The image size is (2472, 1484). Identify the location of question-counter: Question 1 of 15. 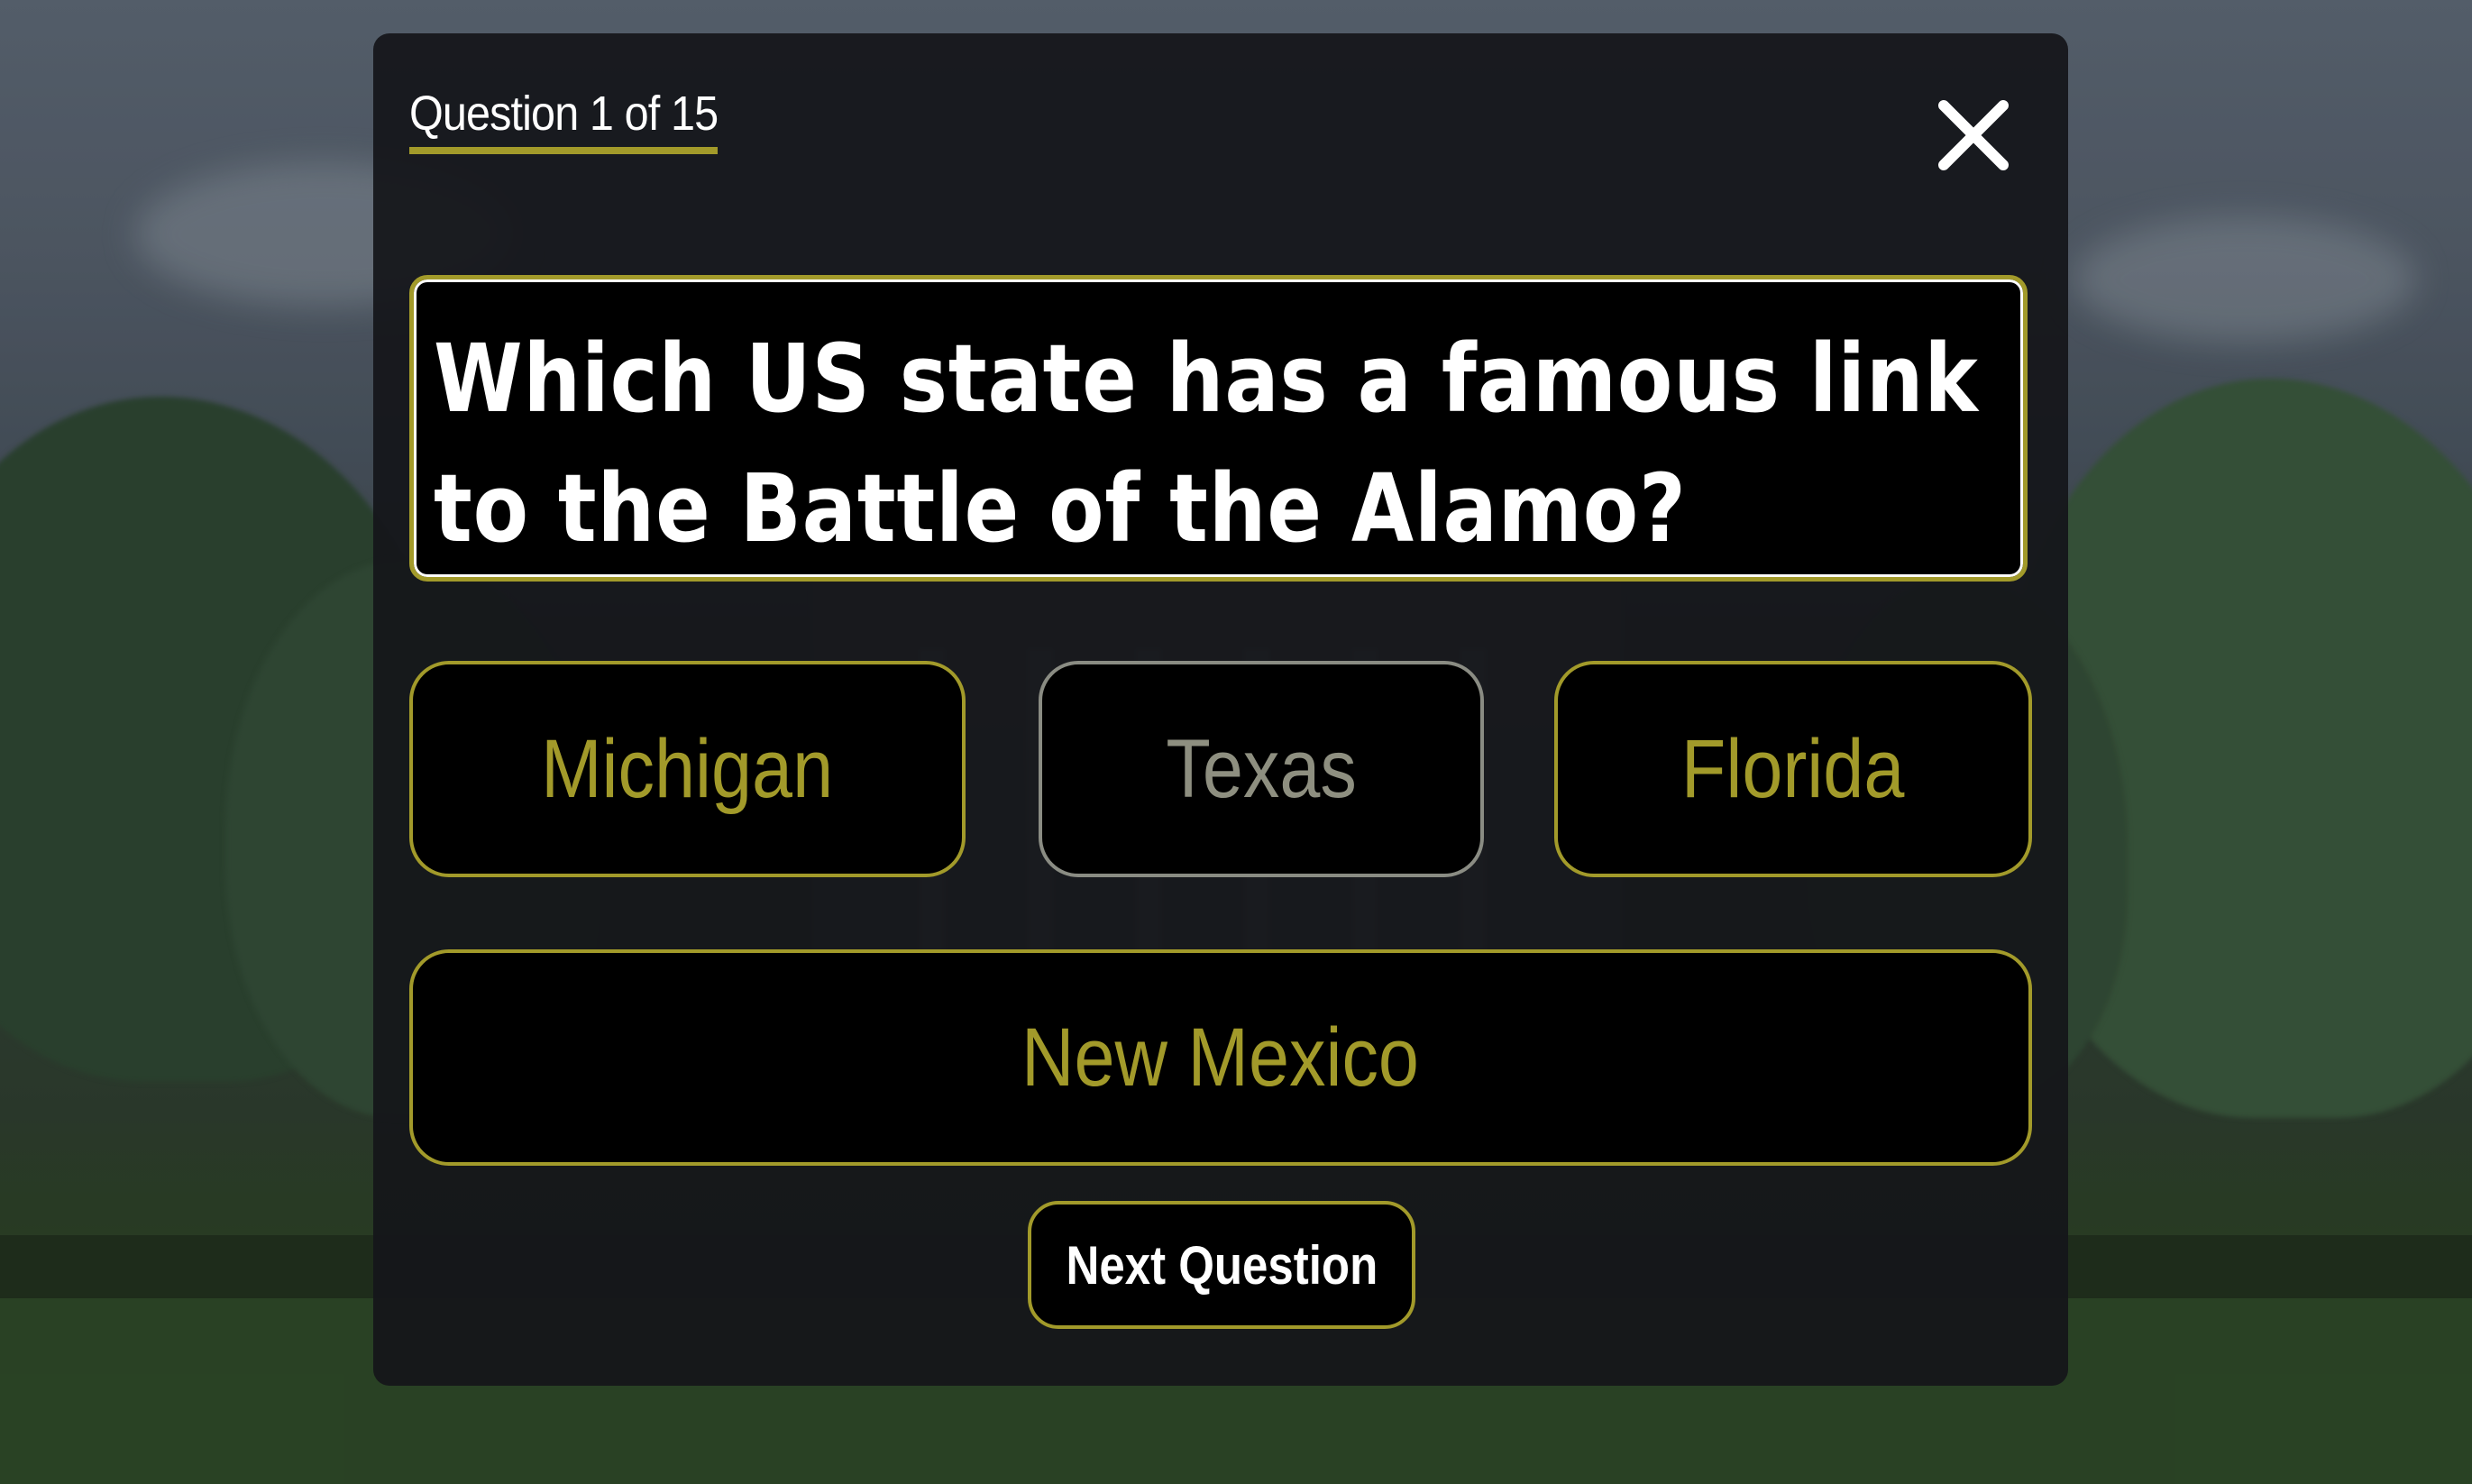
(564, 121).